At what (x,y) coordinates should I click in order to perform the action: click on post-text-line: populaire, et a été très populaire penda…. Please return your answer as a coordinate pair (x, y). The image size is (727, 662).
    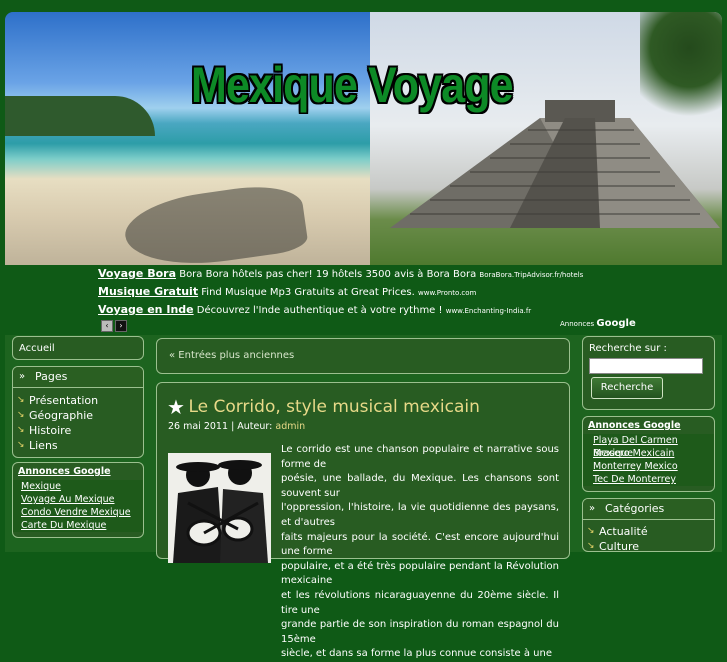
    Looking at the image, I should click on (420, 573).